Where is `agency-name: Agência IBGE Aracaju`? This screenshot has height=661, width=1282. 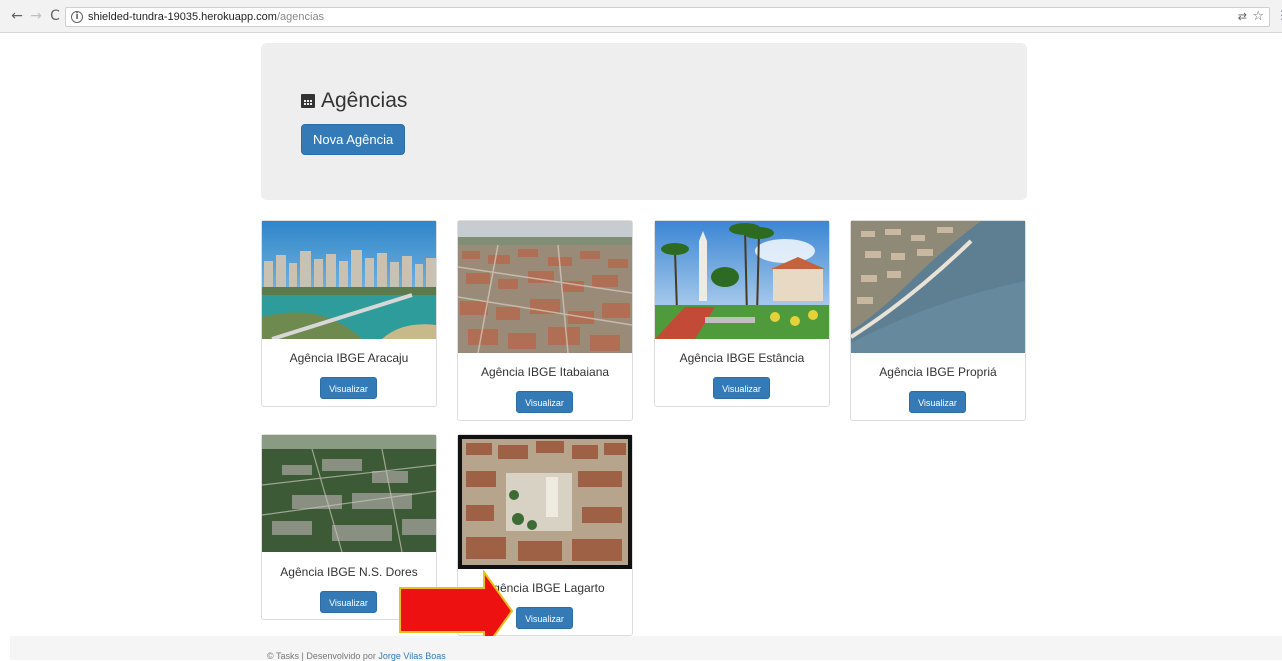 agency-name: Agência IBGE Aracaju is located at coordinates (349, 358).